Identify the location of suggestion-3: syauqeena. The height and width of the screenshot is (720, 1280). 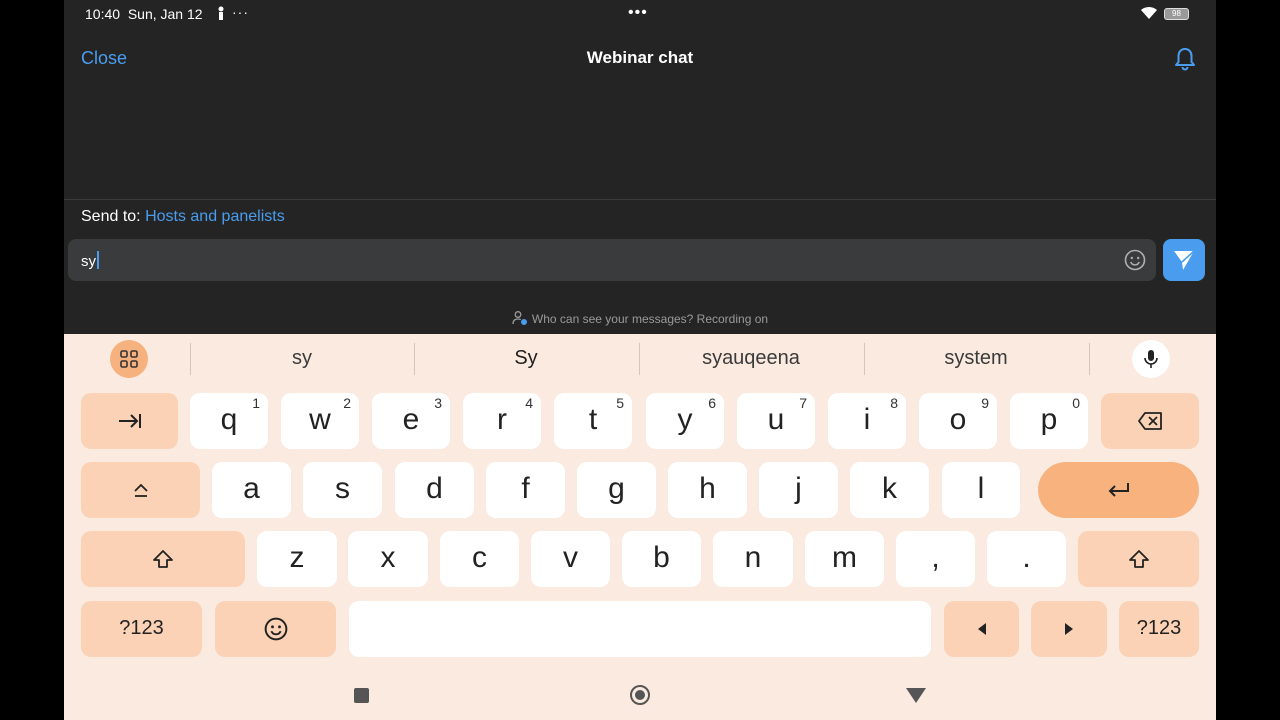
(751, 358).